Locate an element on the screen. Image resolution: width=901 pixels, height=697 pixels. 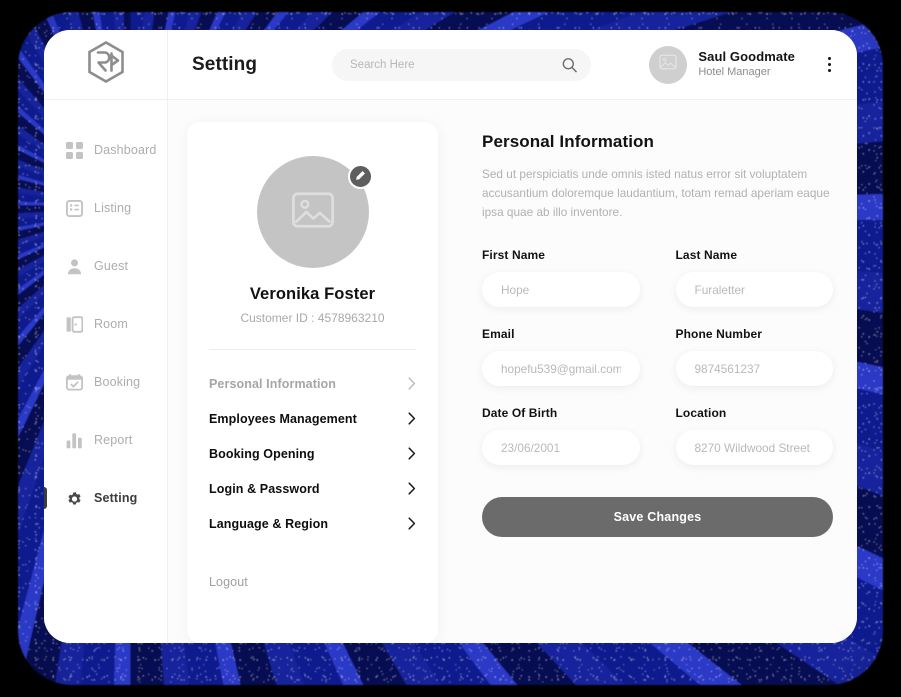
search-box is located at coordinates (461, 64).